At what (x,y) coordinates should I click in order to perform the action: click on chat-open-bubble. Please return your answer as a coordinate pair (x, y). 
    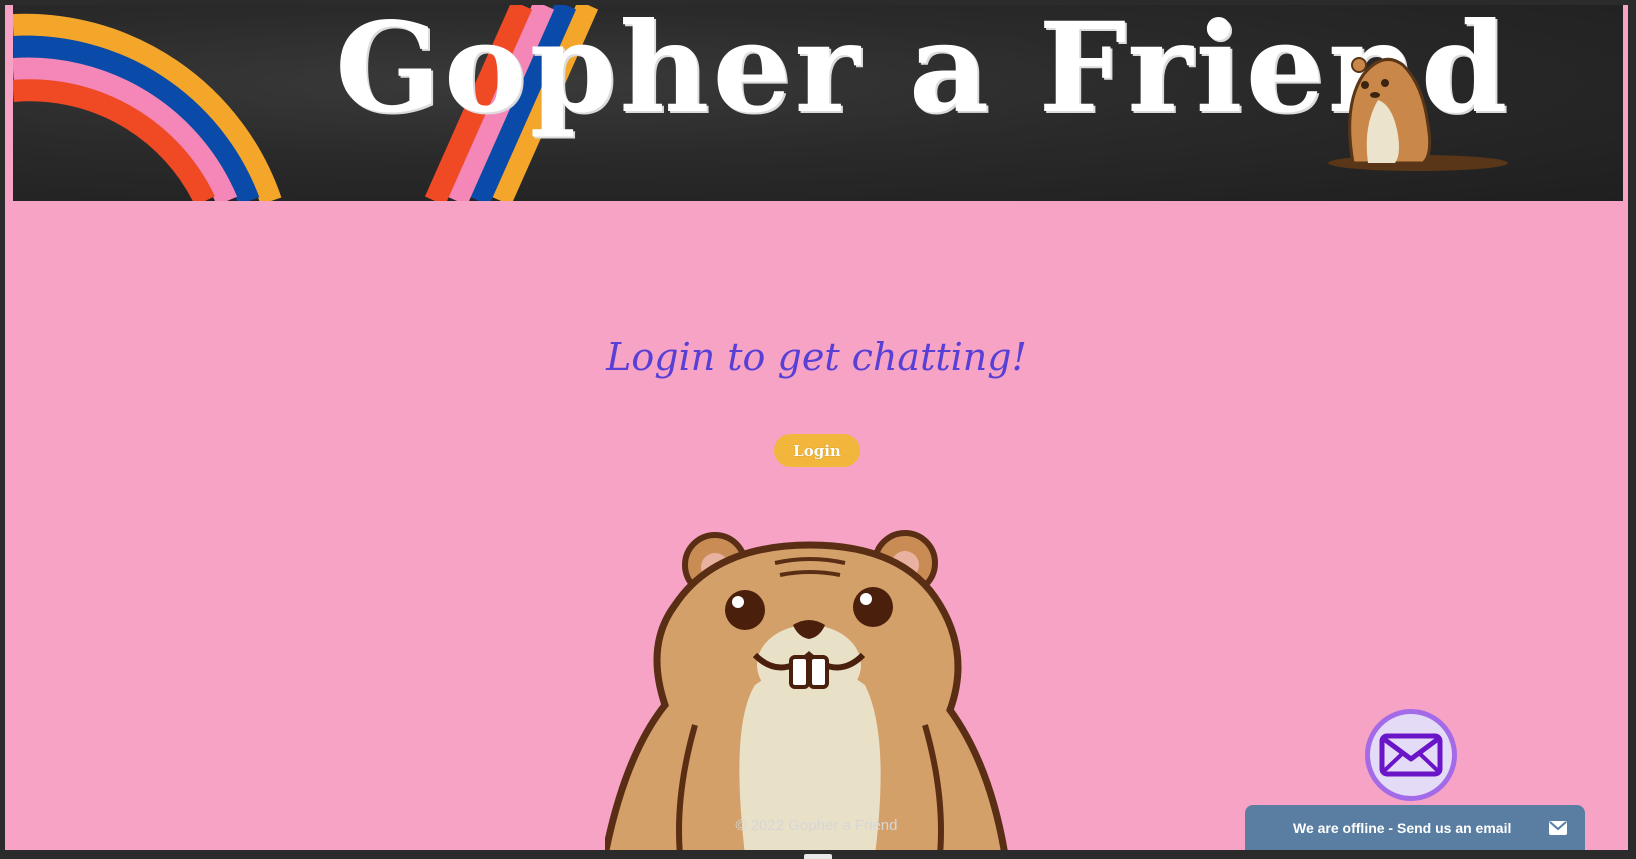
    Looking at the image, I should click on (1411, 755).